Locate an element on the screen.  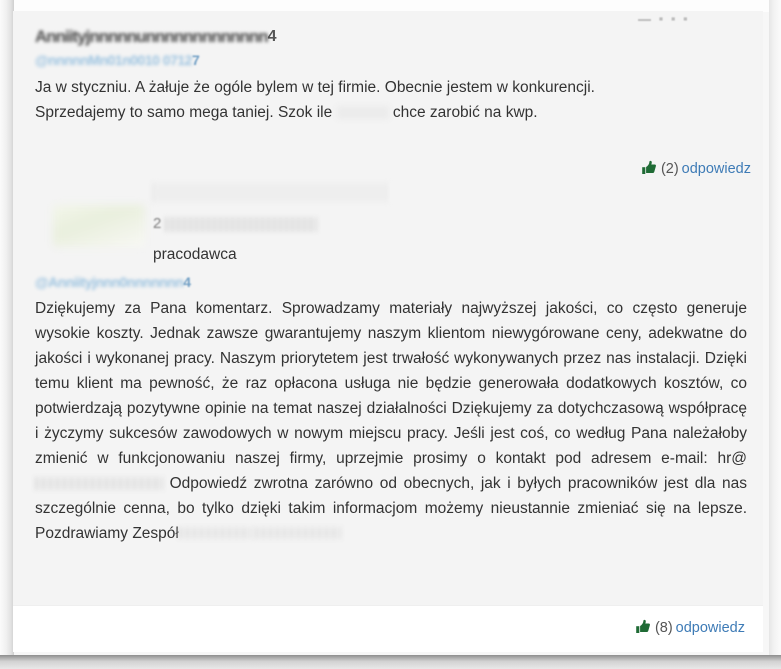
comment-mention-redacted: @nnnnnMn01n0010 0712 is located at coordinates (113, 60).